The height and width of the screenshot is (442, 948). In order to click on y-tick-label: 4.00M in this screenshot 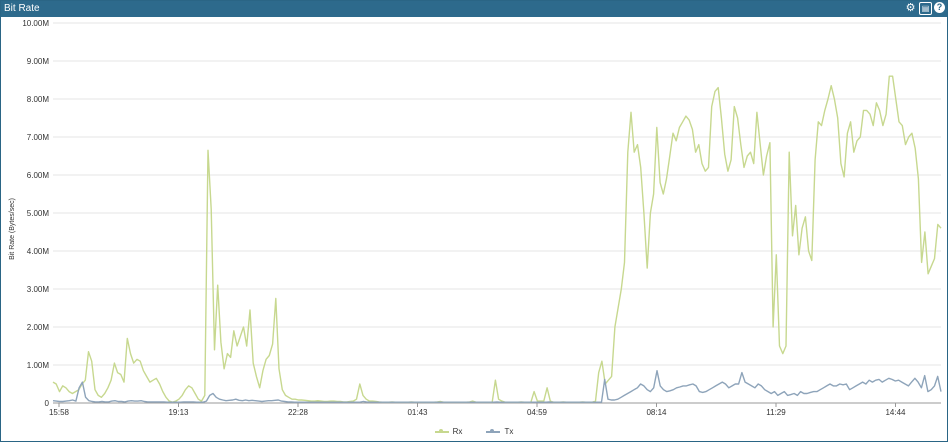, I will do `click(38, 251)`.